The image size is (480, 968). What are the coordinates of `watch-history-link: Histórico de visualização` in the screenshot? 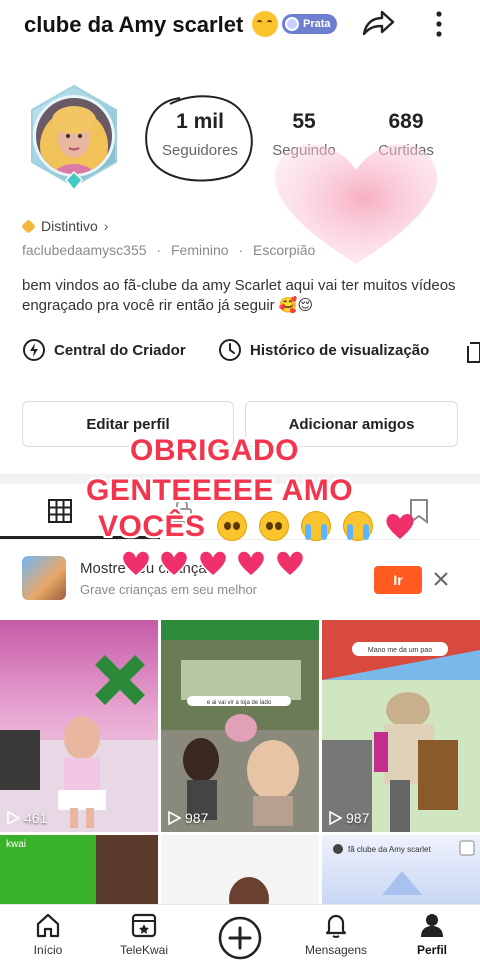 It's located at (323, 350).